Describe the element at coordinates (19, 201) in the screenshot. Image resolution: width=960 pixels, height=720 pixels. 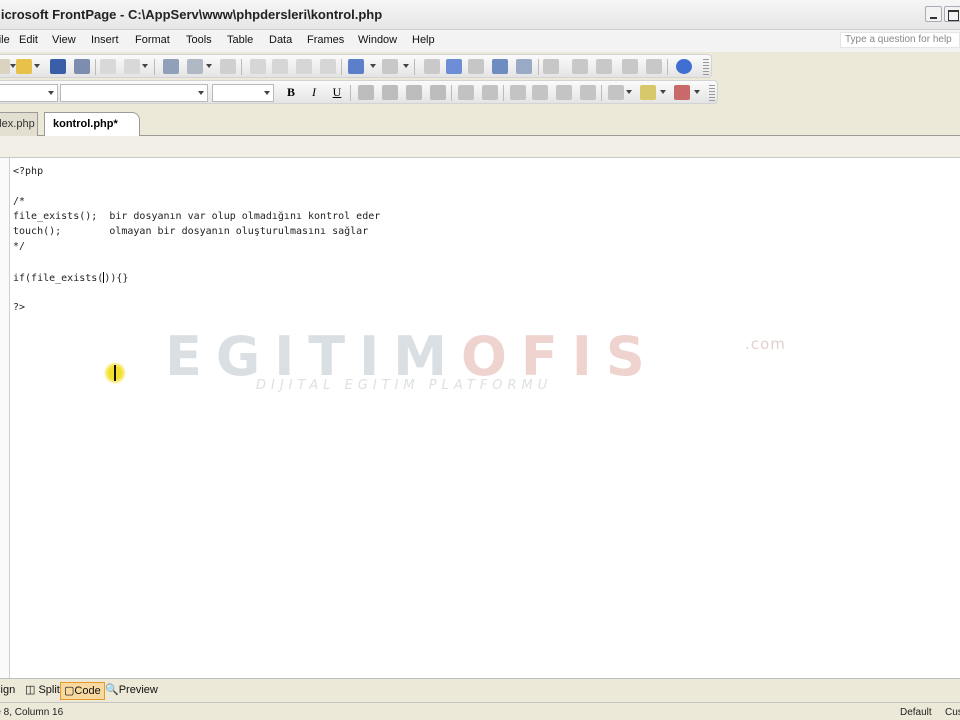
I see `code-line: /*` at that location.